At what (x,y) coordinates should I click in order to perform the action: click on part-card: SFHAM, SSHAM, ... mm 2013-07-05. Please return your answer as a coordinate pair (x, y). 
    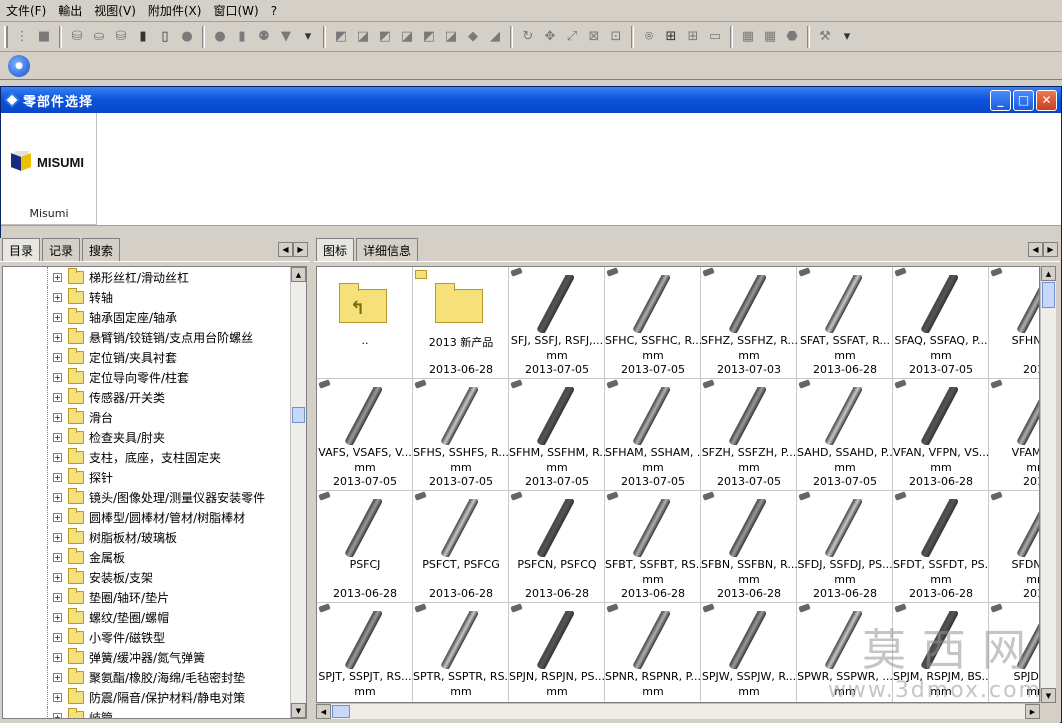
    Looking at the image, I should click on (653, 435).